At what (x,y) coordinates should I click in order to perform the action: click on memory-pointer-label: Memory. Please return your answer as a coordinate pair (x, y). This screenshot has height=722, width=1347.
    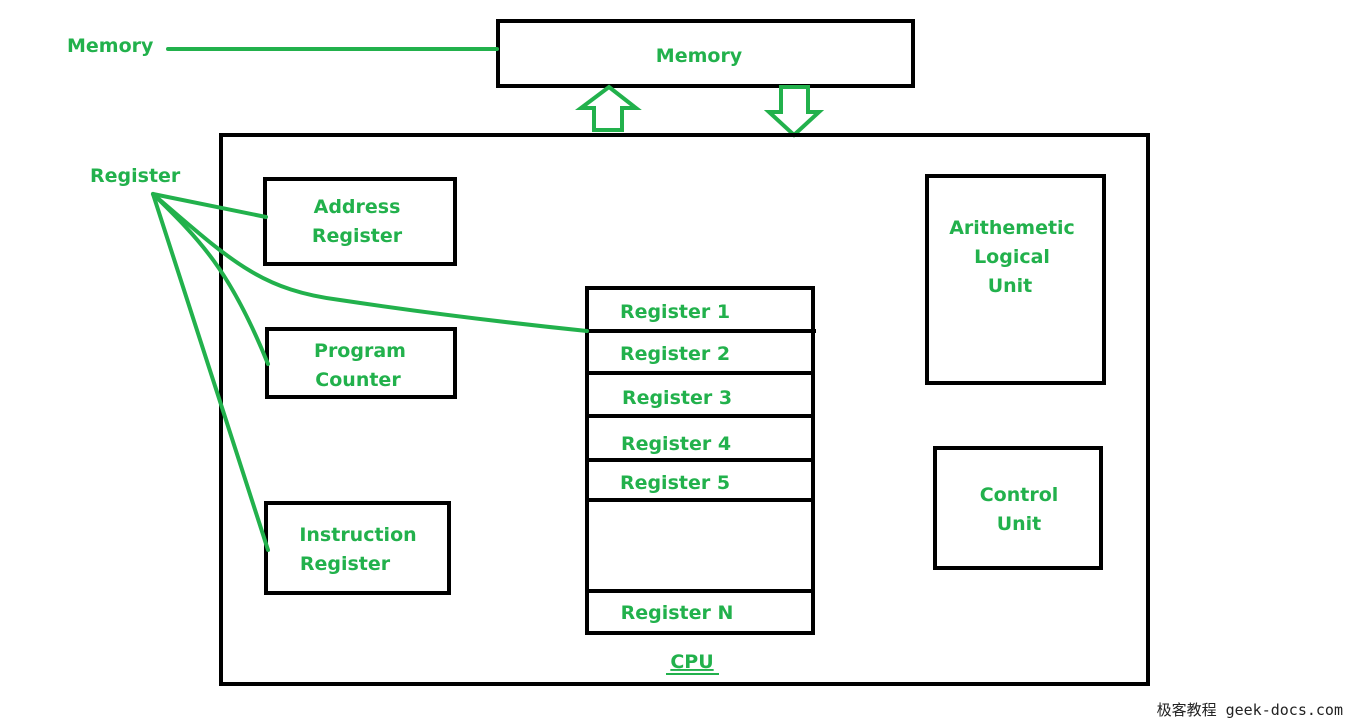
    Looking at the image, I should click on (110, 46).